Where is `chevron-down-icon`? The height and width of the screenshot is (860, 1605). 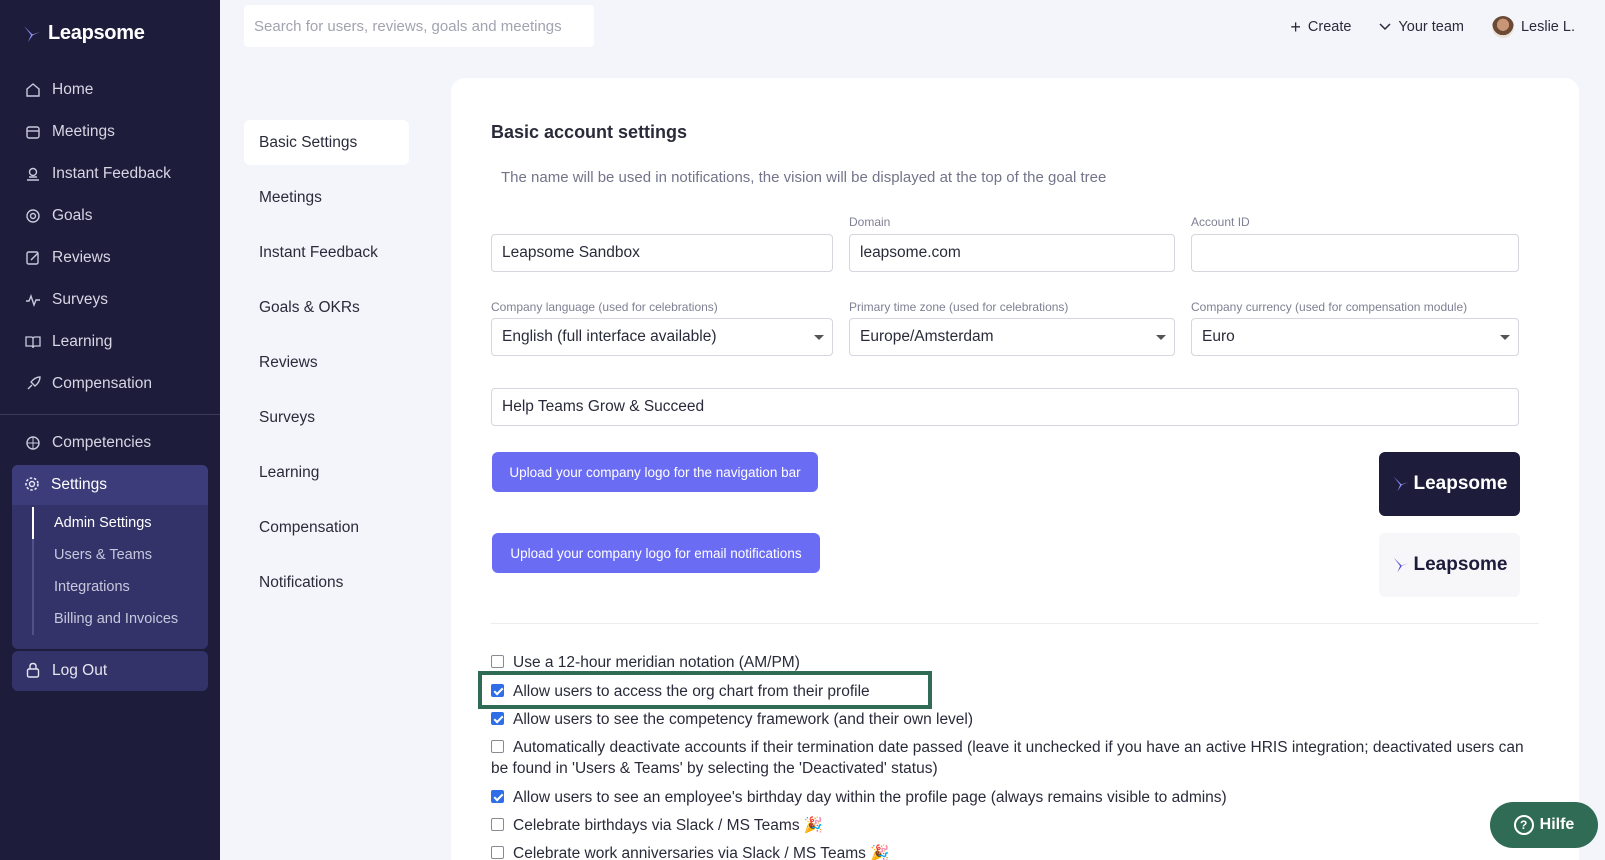 chevron-down-icon is located at coordinates (1385, 27).